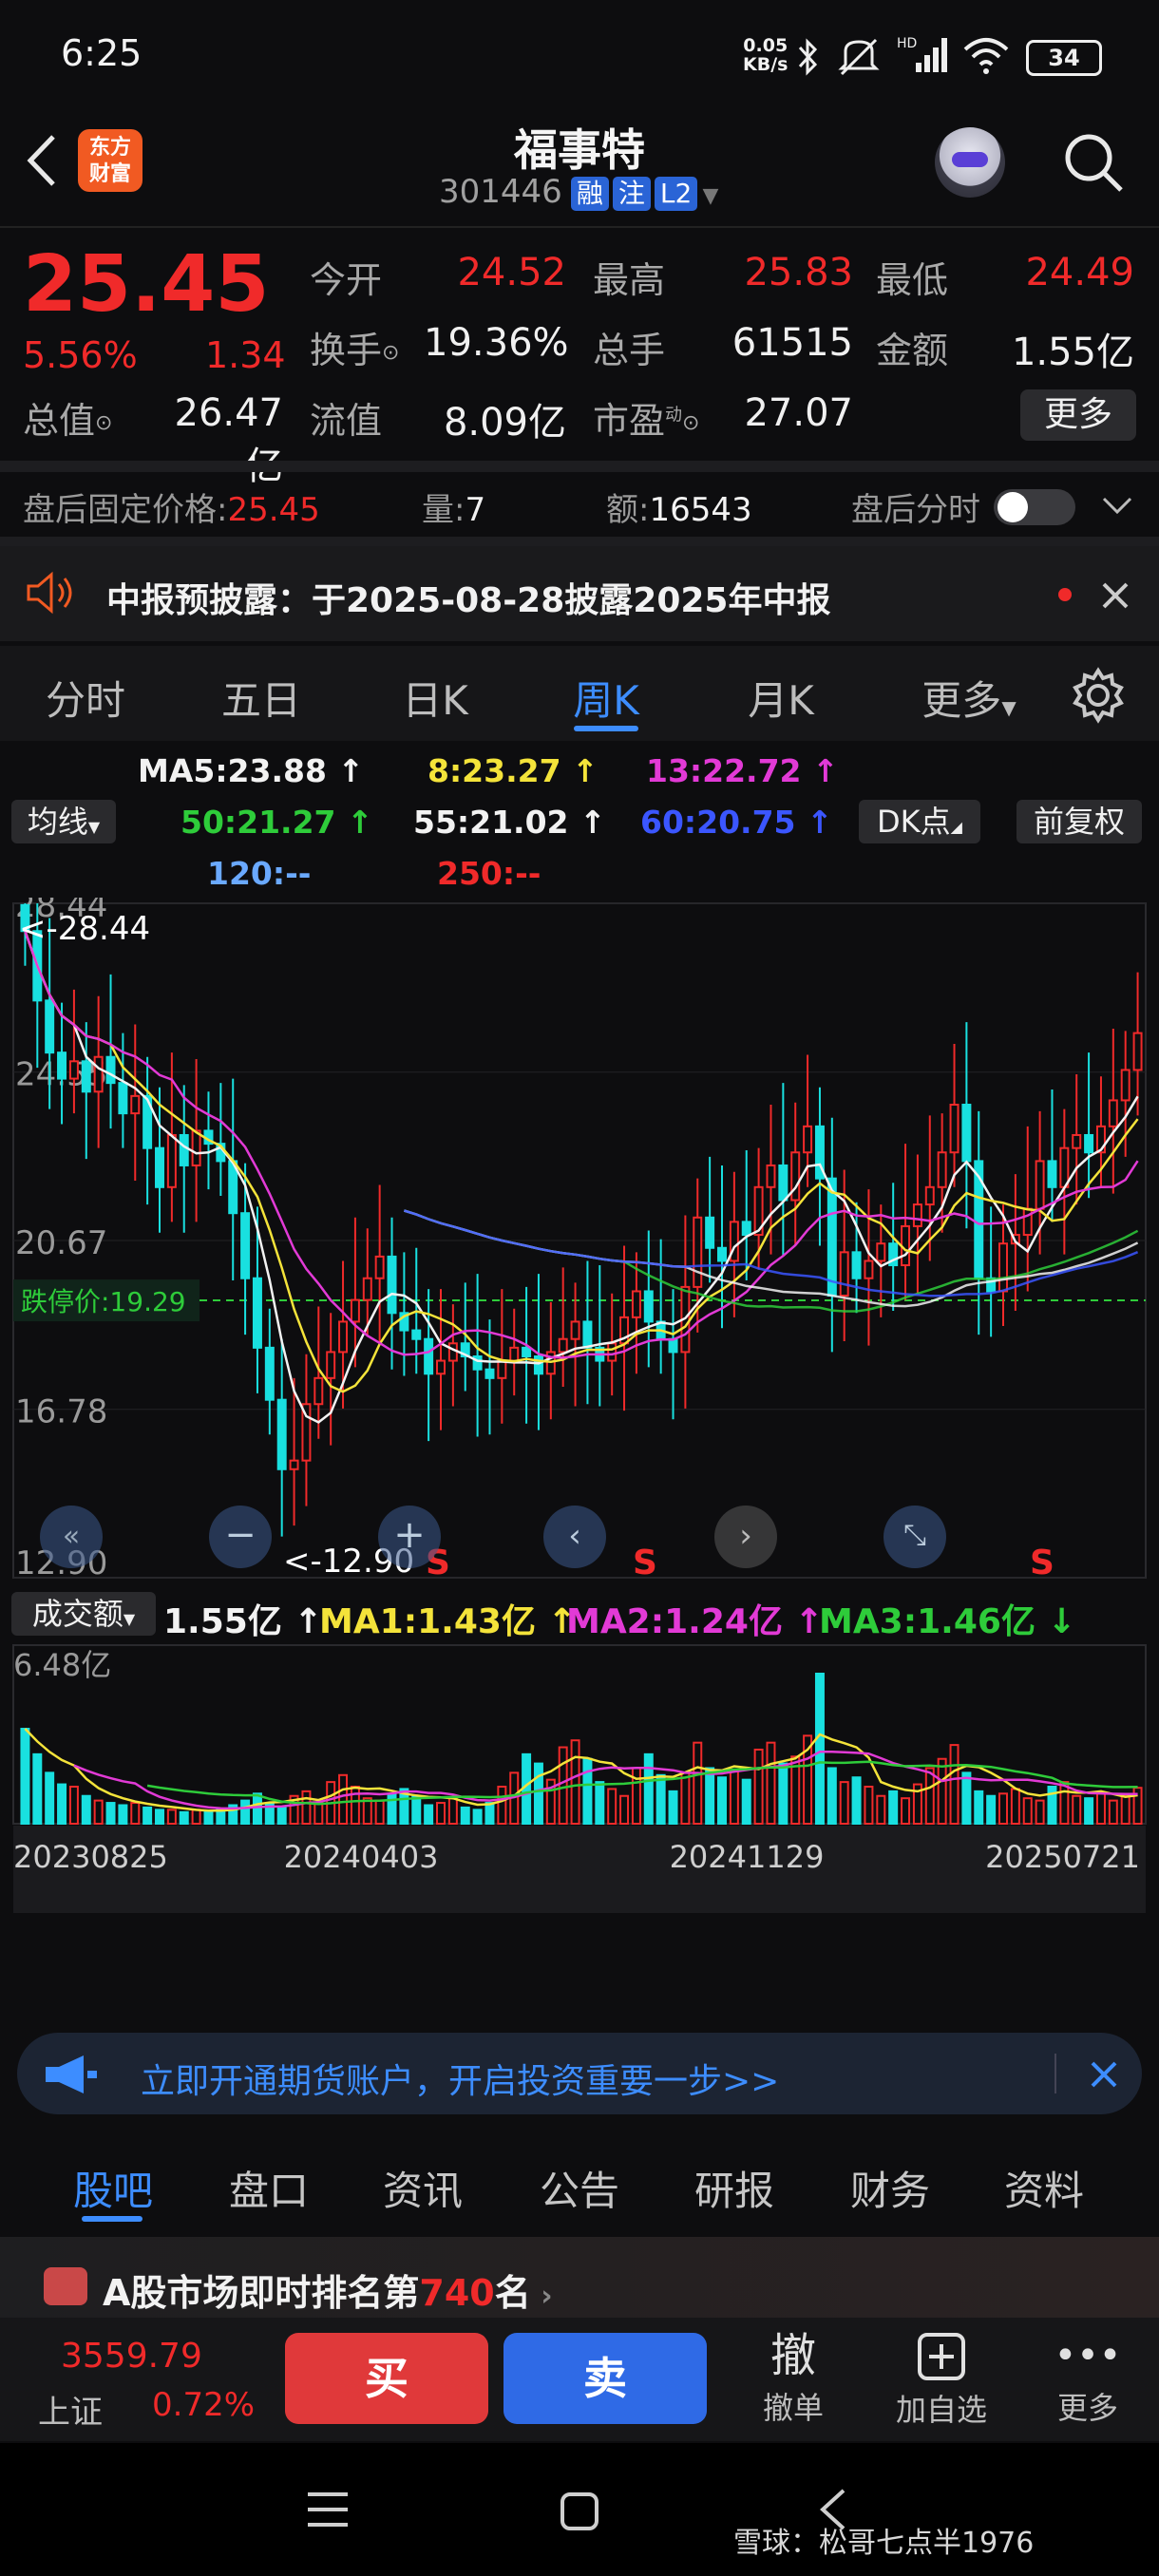  Describe the element at coordinates (84, 929) in the screenshot. I see `high-marker: <-28.44` at that location.